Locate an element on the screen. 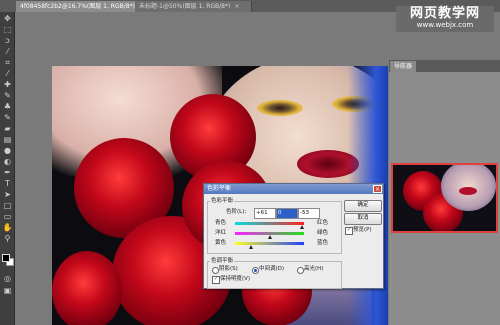 The image size is (500, 325). clone-stamp-tool-icon: ♣ is located at coordinates (7, 107).